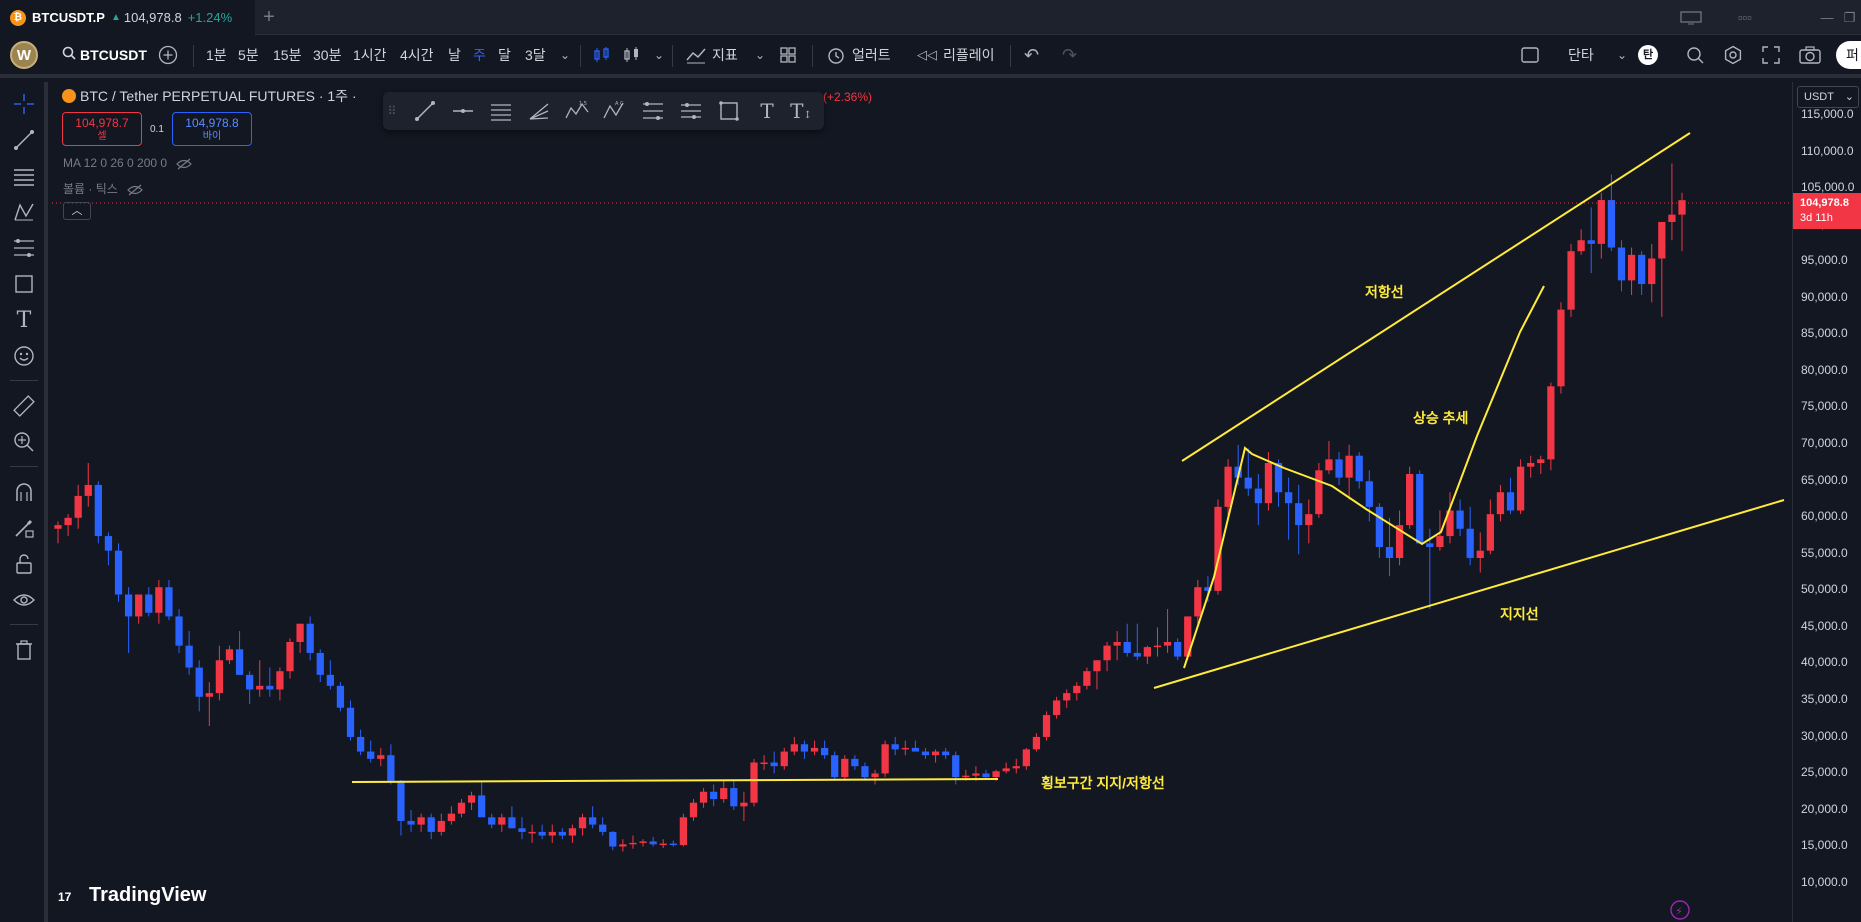  I want to click on interval-30m: 30분, so click(327, 55).